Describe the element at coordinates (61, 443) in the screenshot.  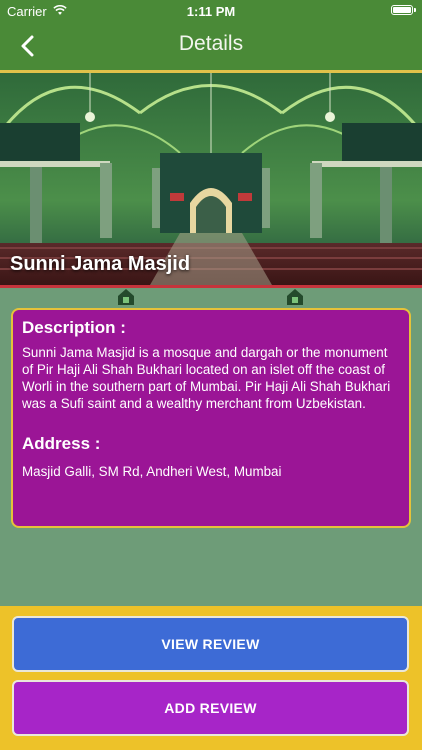
I see `address-heading: Address :` at that location.